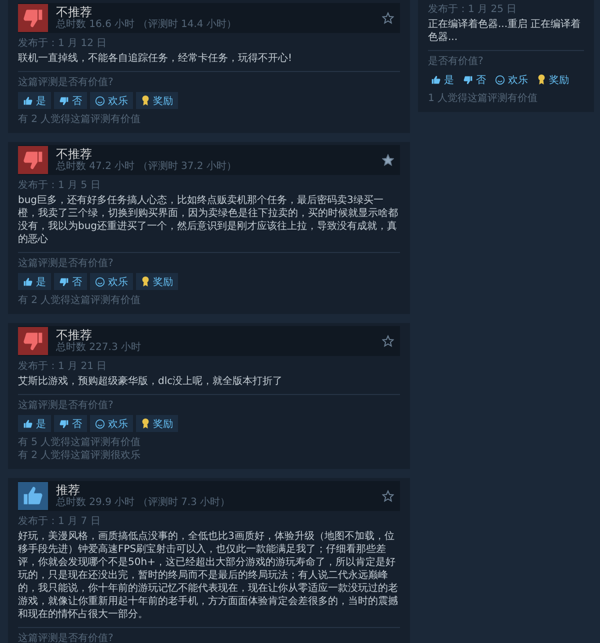  I want to click on playtime: 总时数 227.3 小时, so click(99, 348).